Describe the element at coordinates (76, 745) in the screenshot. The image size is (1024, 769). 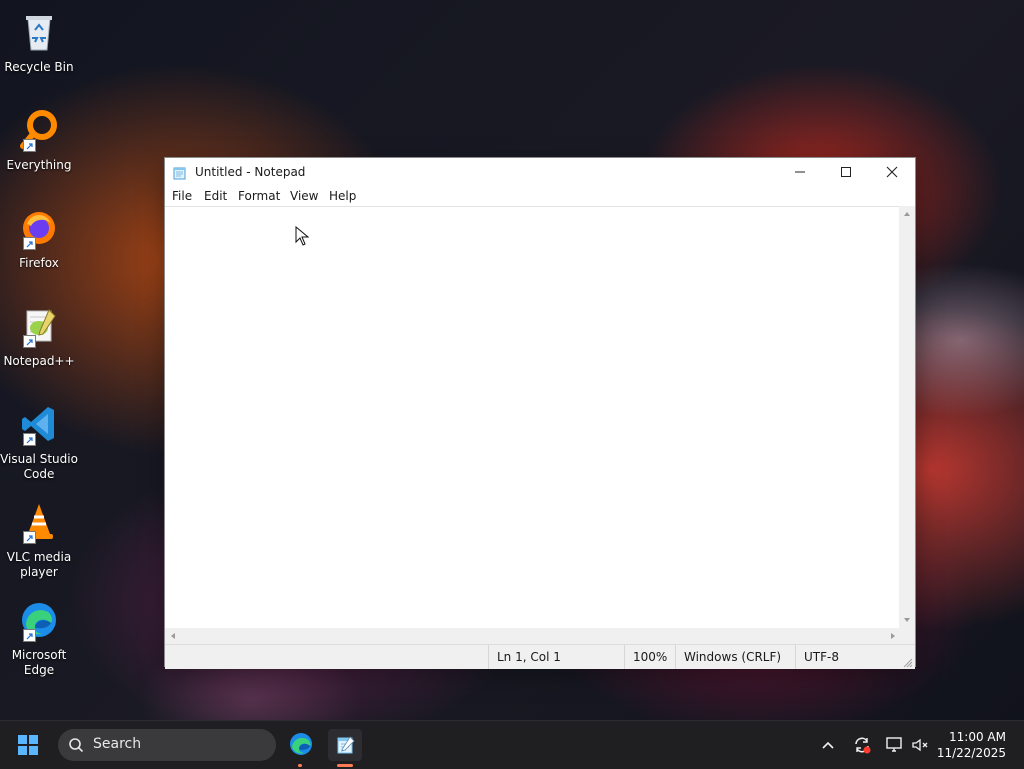
I see `search-icon` at that location.